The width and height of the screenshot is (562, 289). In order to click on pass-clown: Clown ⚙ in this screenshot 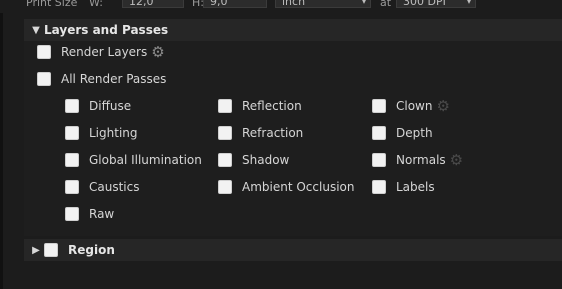, I will do `click(411, 106)`.